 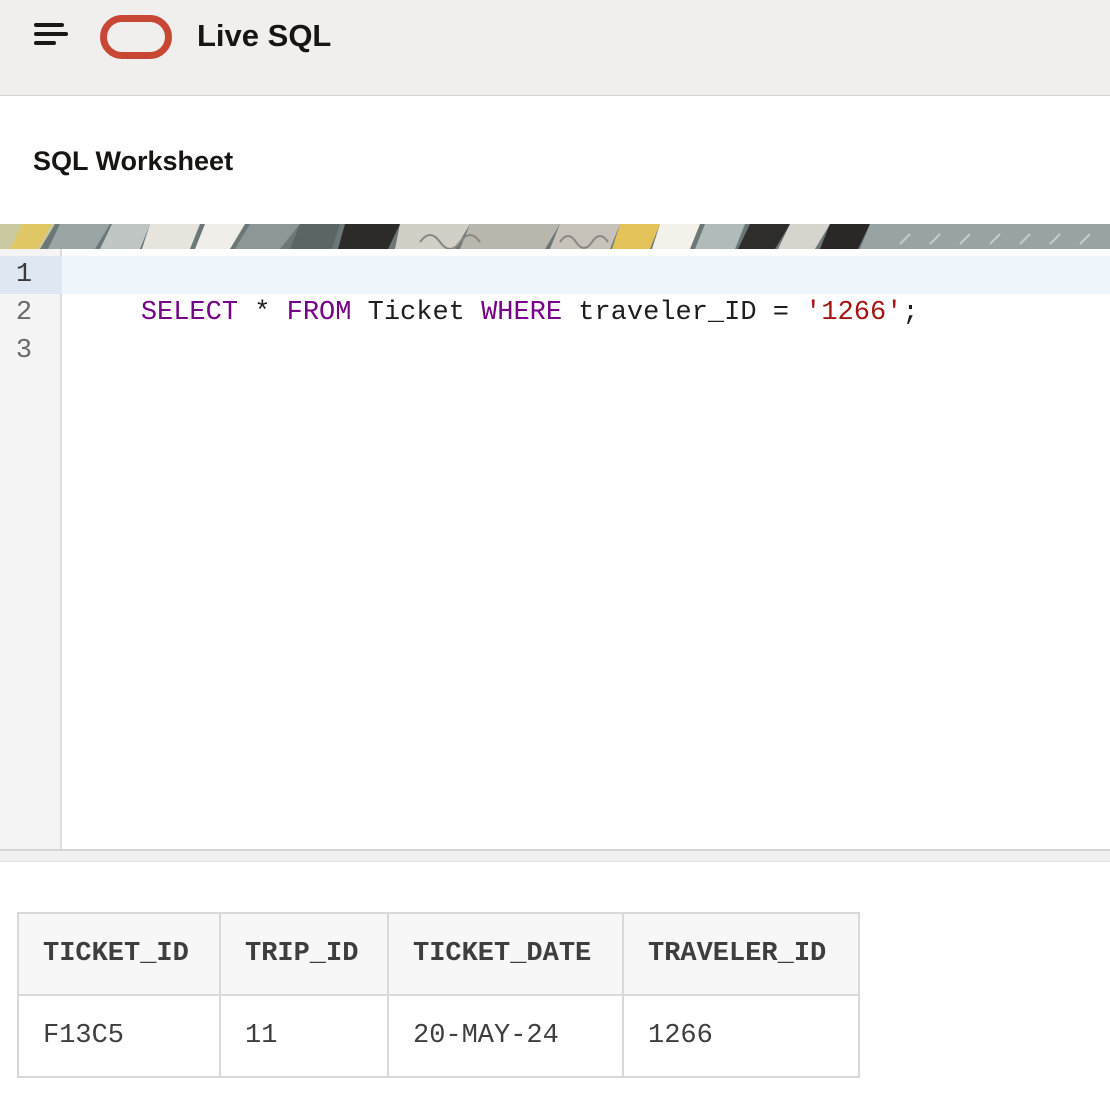 What do you see at coordinates (505, 1036) in the screenshot?
I see `cell-ticket-date: 20-MAY-24` at bounding box center [505, 1036].